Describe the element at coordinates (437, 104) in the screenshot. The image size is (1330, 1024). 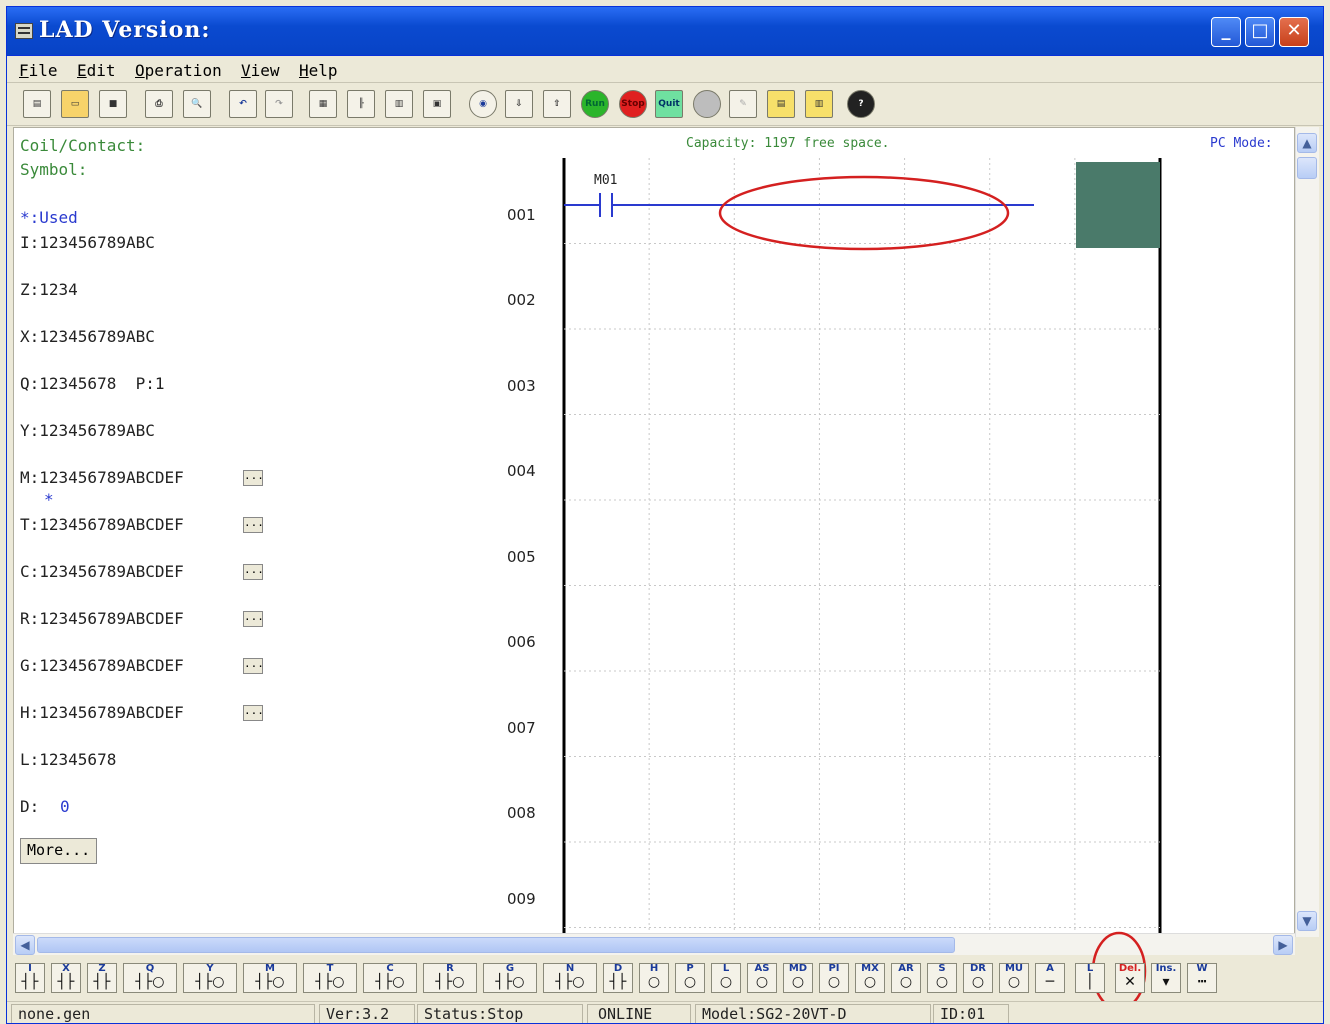
I see `display-icon: ▣` at that location.